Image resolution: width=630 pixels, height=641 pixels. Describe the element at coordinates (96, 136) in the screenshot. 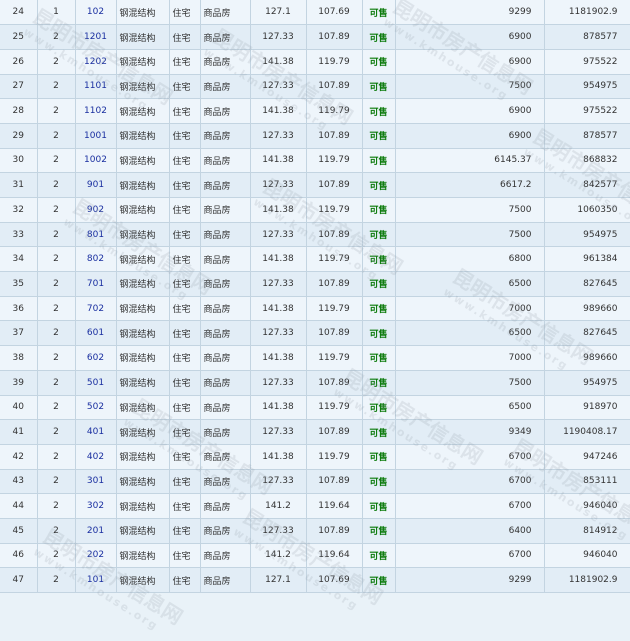

I see `room-number-link: 1001` at that location.